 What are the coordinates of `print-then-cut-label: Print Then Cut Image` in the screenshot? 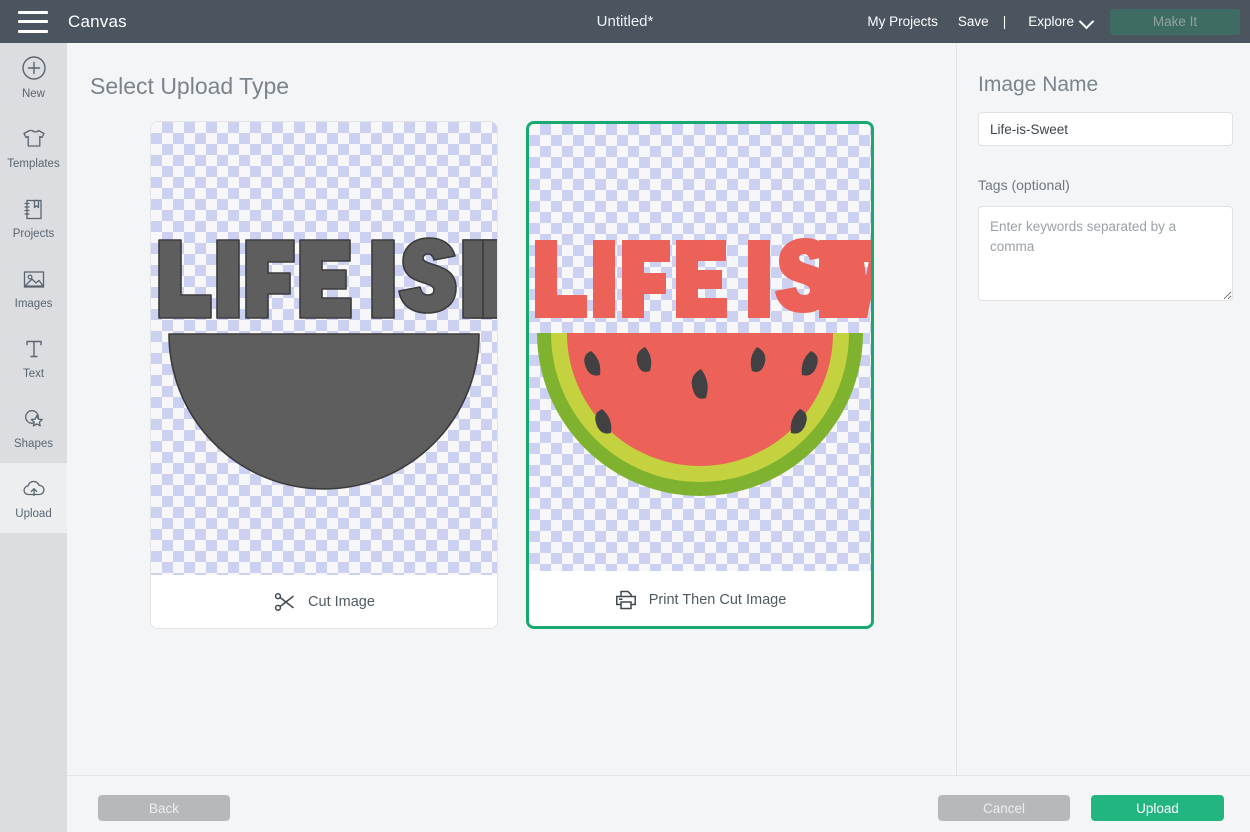 It's located at (717, 599).